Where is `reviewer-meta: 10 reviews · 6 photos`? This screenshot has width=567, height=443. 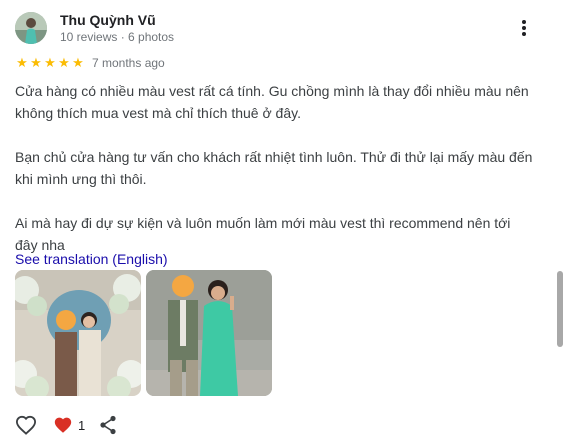
reviewer-meta: 10 reviews · 6 photos is located at coordinates (117, 37).